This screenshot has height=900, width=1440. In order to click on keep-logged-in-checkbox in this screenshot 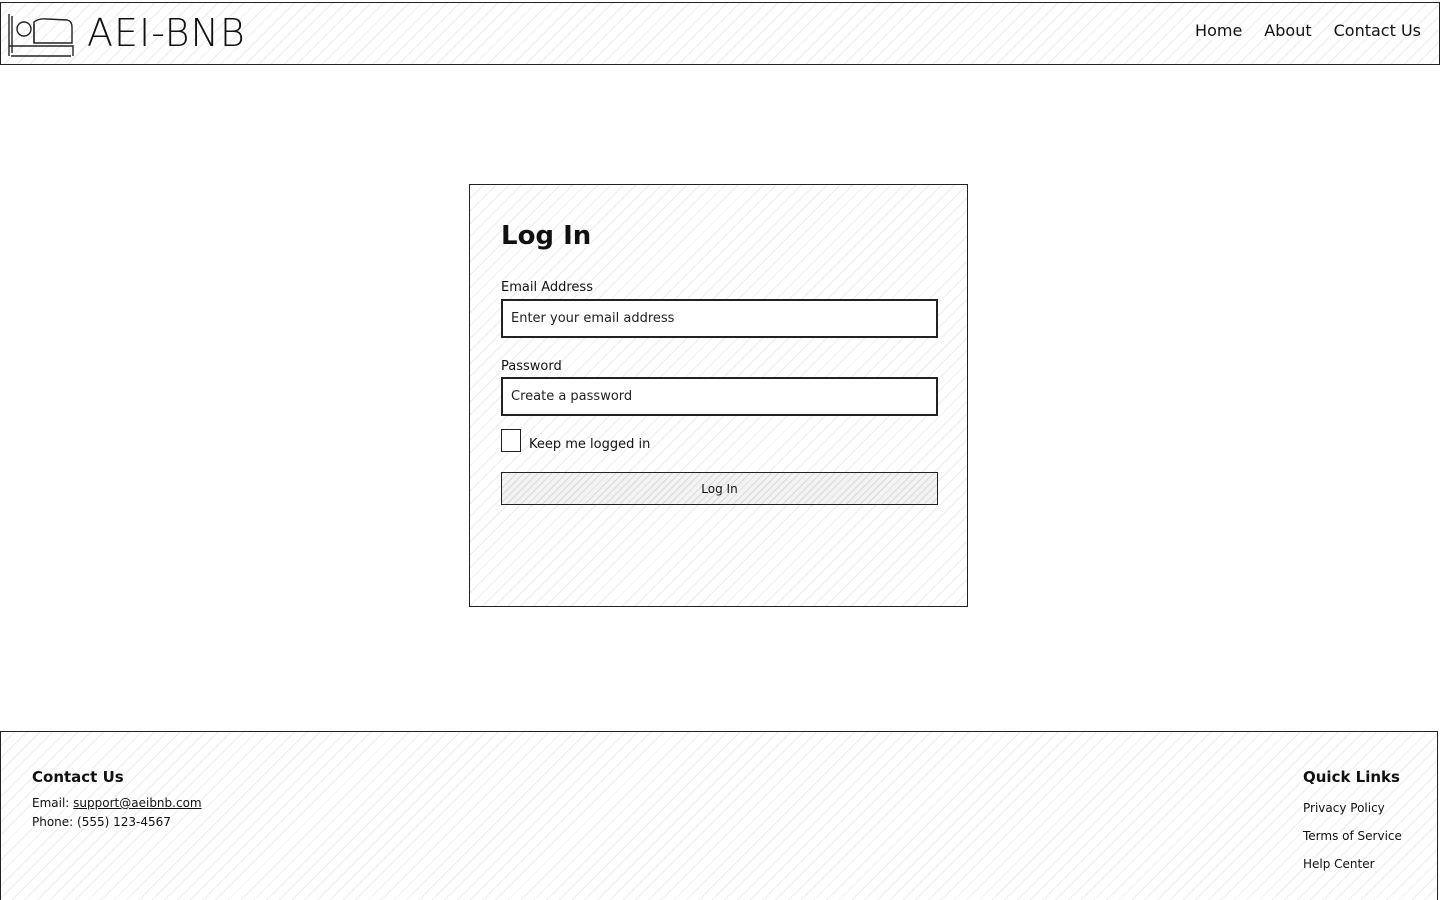, I will do `click(511, 440)`.